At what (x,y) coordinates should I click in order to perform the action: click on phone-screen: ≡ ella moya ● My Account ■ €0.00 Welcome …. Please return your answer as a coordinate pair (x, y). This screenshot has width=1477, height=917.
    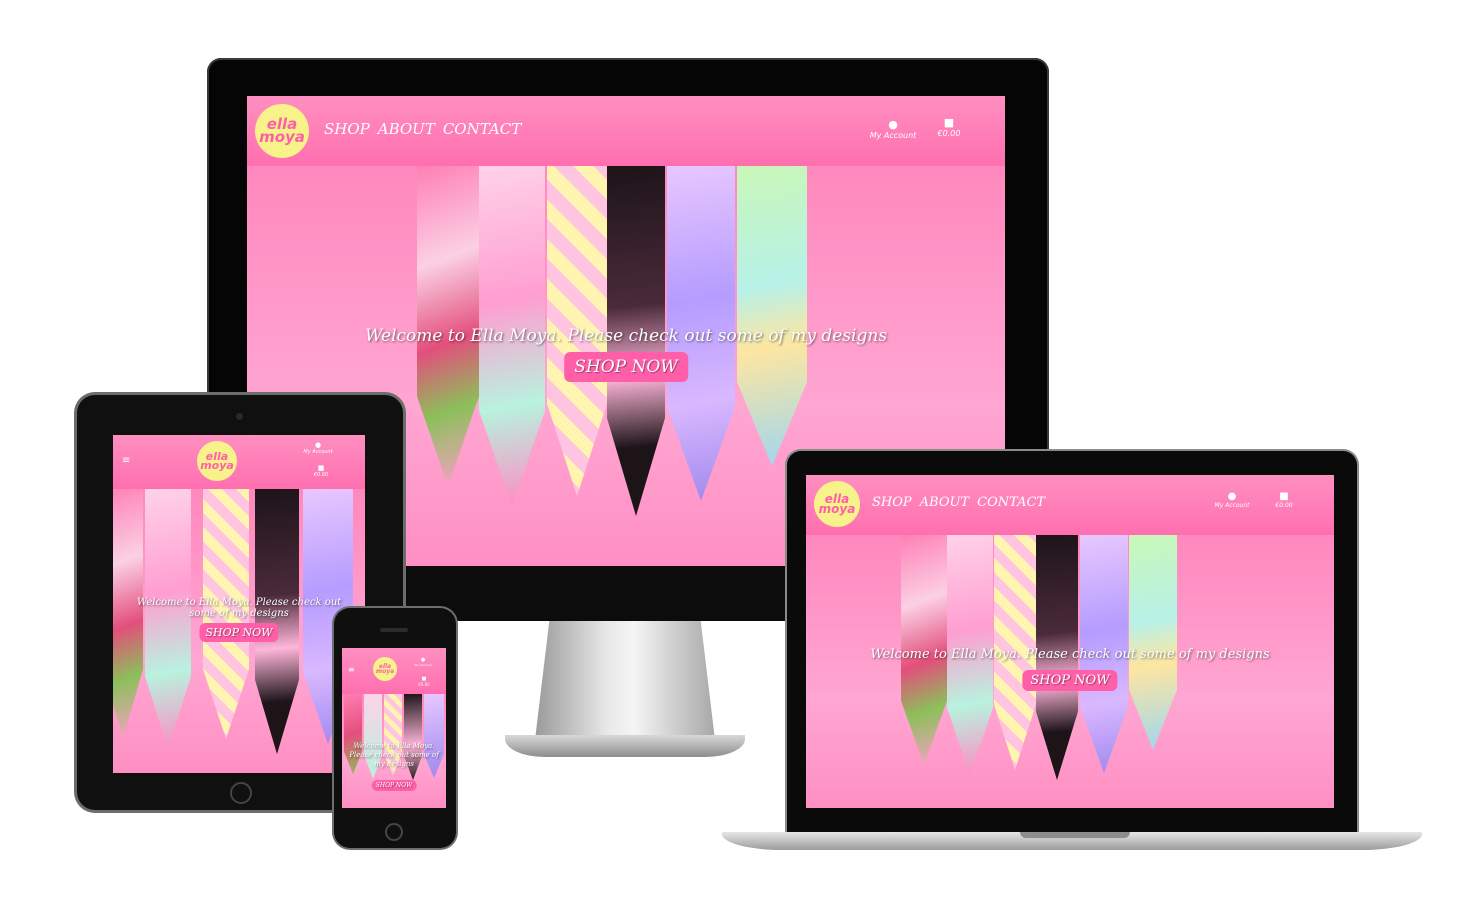
    Looking at the image, I should click on (394, 728).